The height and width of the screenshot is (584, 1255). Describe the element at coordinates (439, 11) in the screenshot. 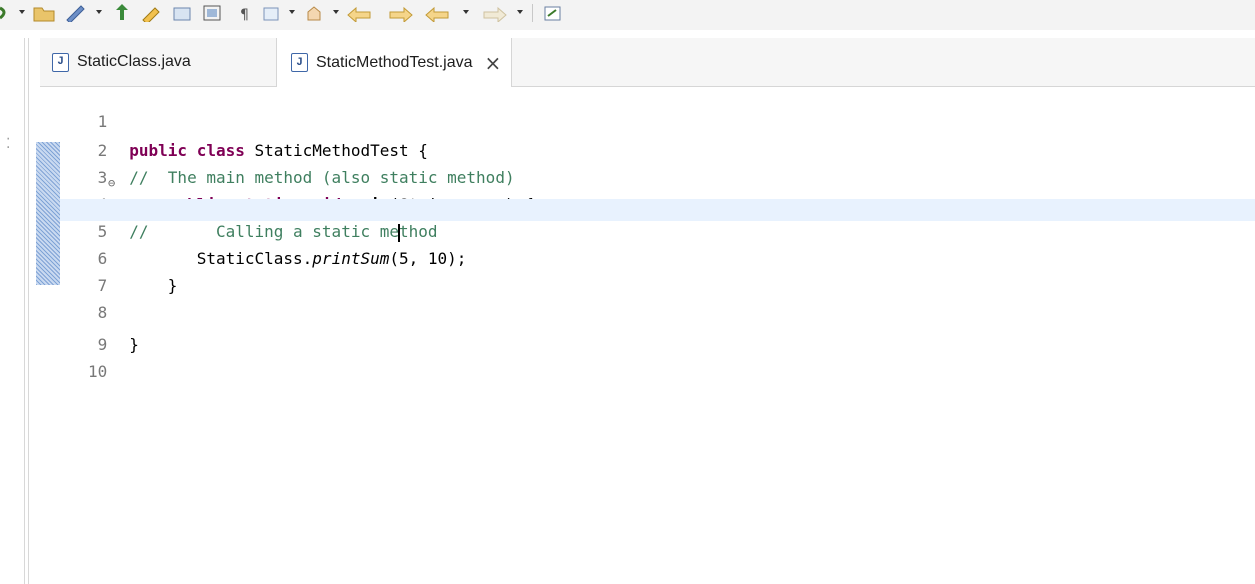

I see `back-history-icon` at that location.